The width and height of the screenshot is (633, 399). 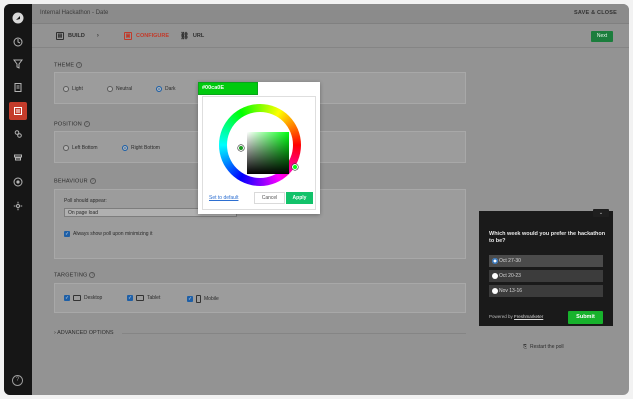 What do you see at coordinates (18, 18) in the screenshot?
I see `logo-icon` at bounding box center [18, 18].